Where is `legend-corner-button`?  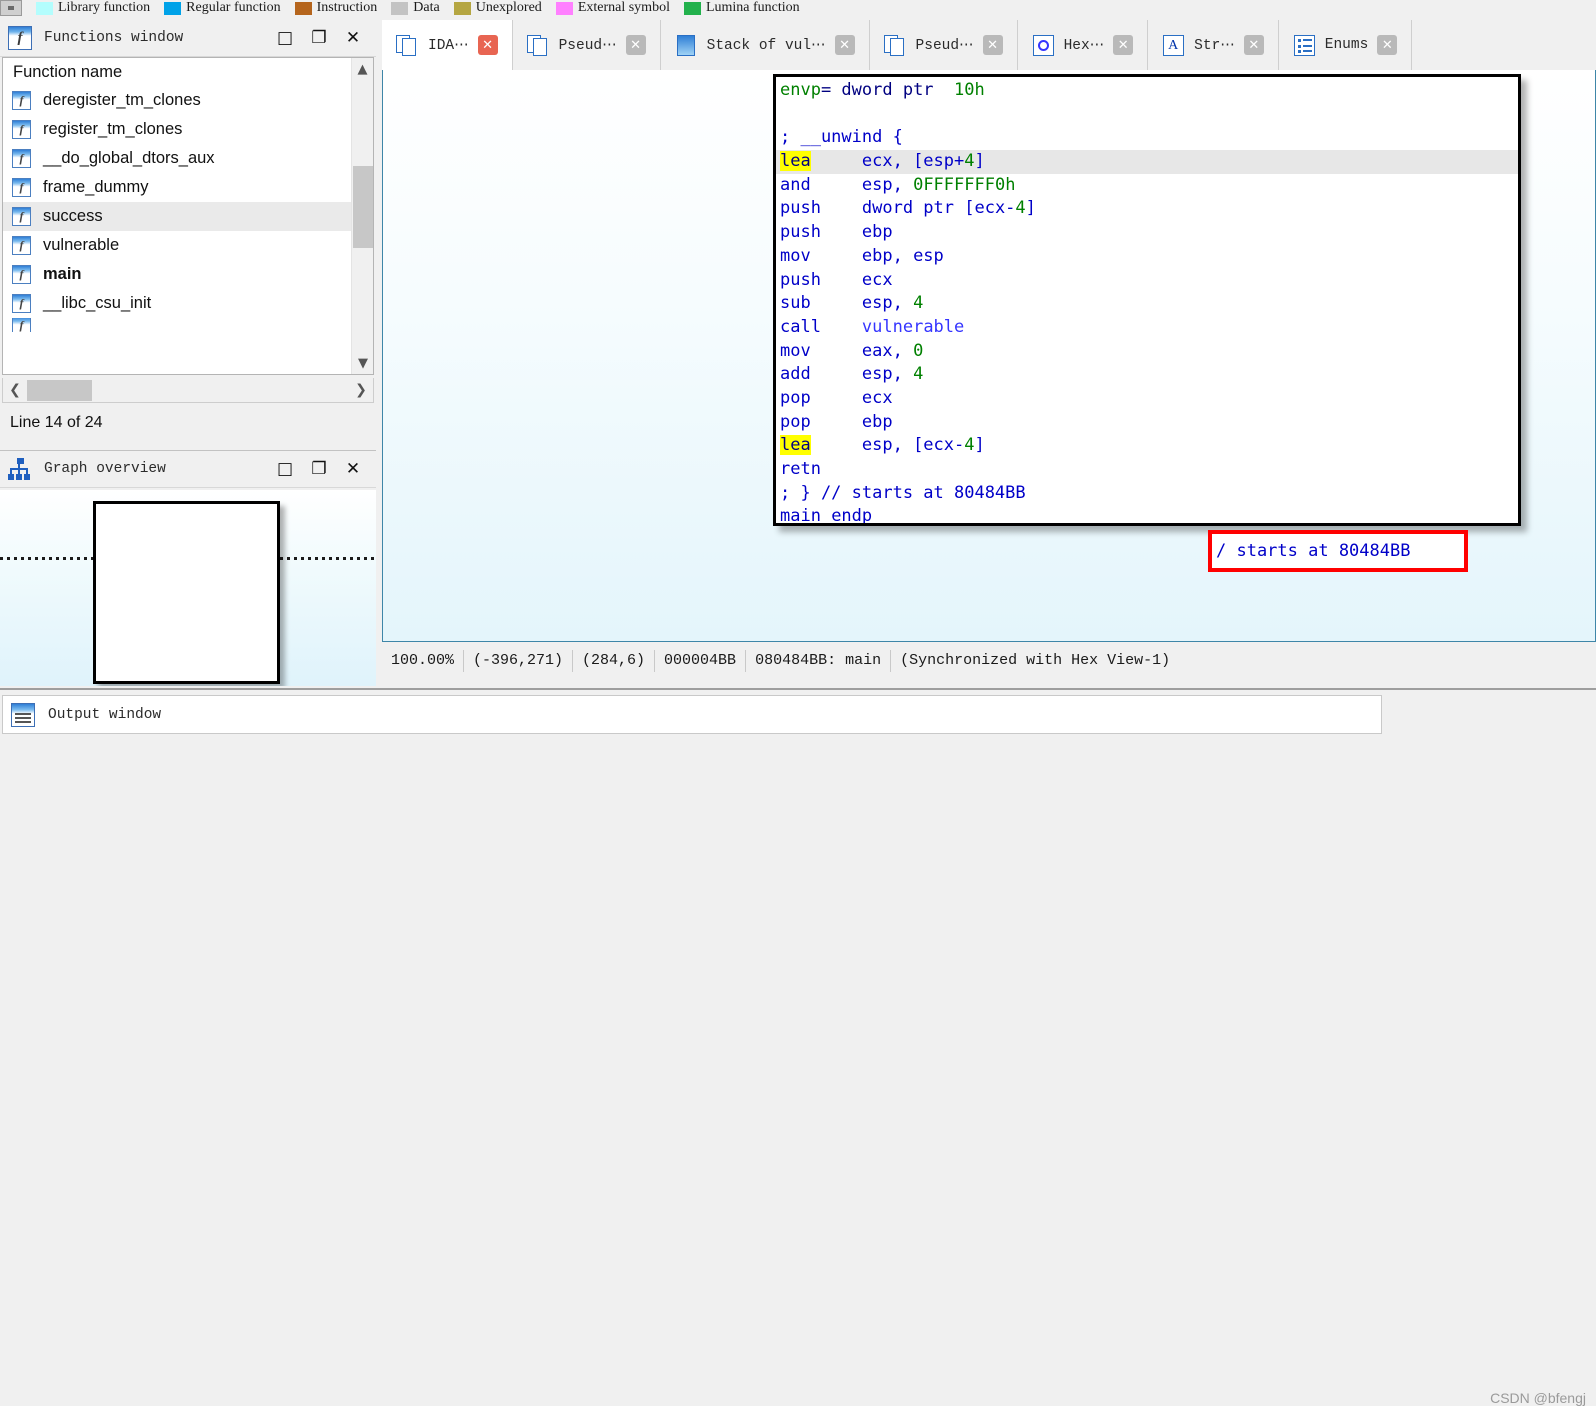
legend-corner-button is located at coordinates (11, 8).